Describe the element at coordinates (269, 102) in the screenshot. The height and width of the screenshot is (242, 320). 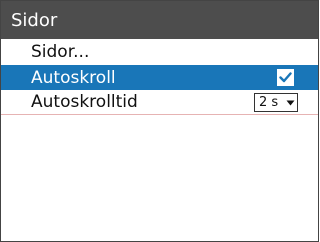
I see `dropdown-value: 2 s` at that location.